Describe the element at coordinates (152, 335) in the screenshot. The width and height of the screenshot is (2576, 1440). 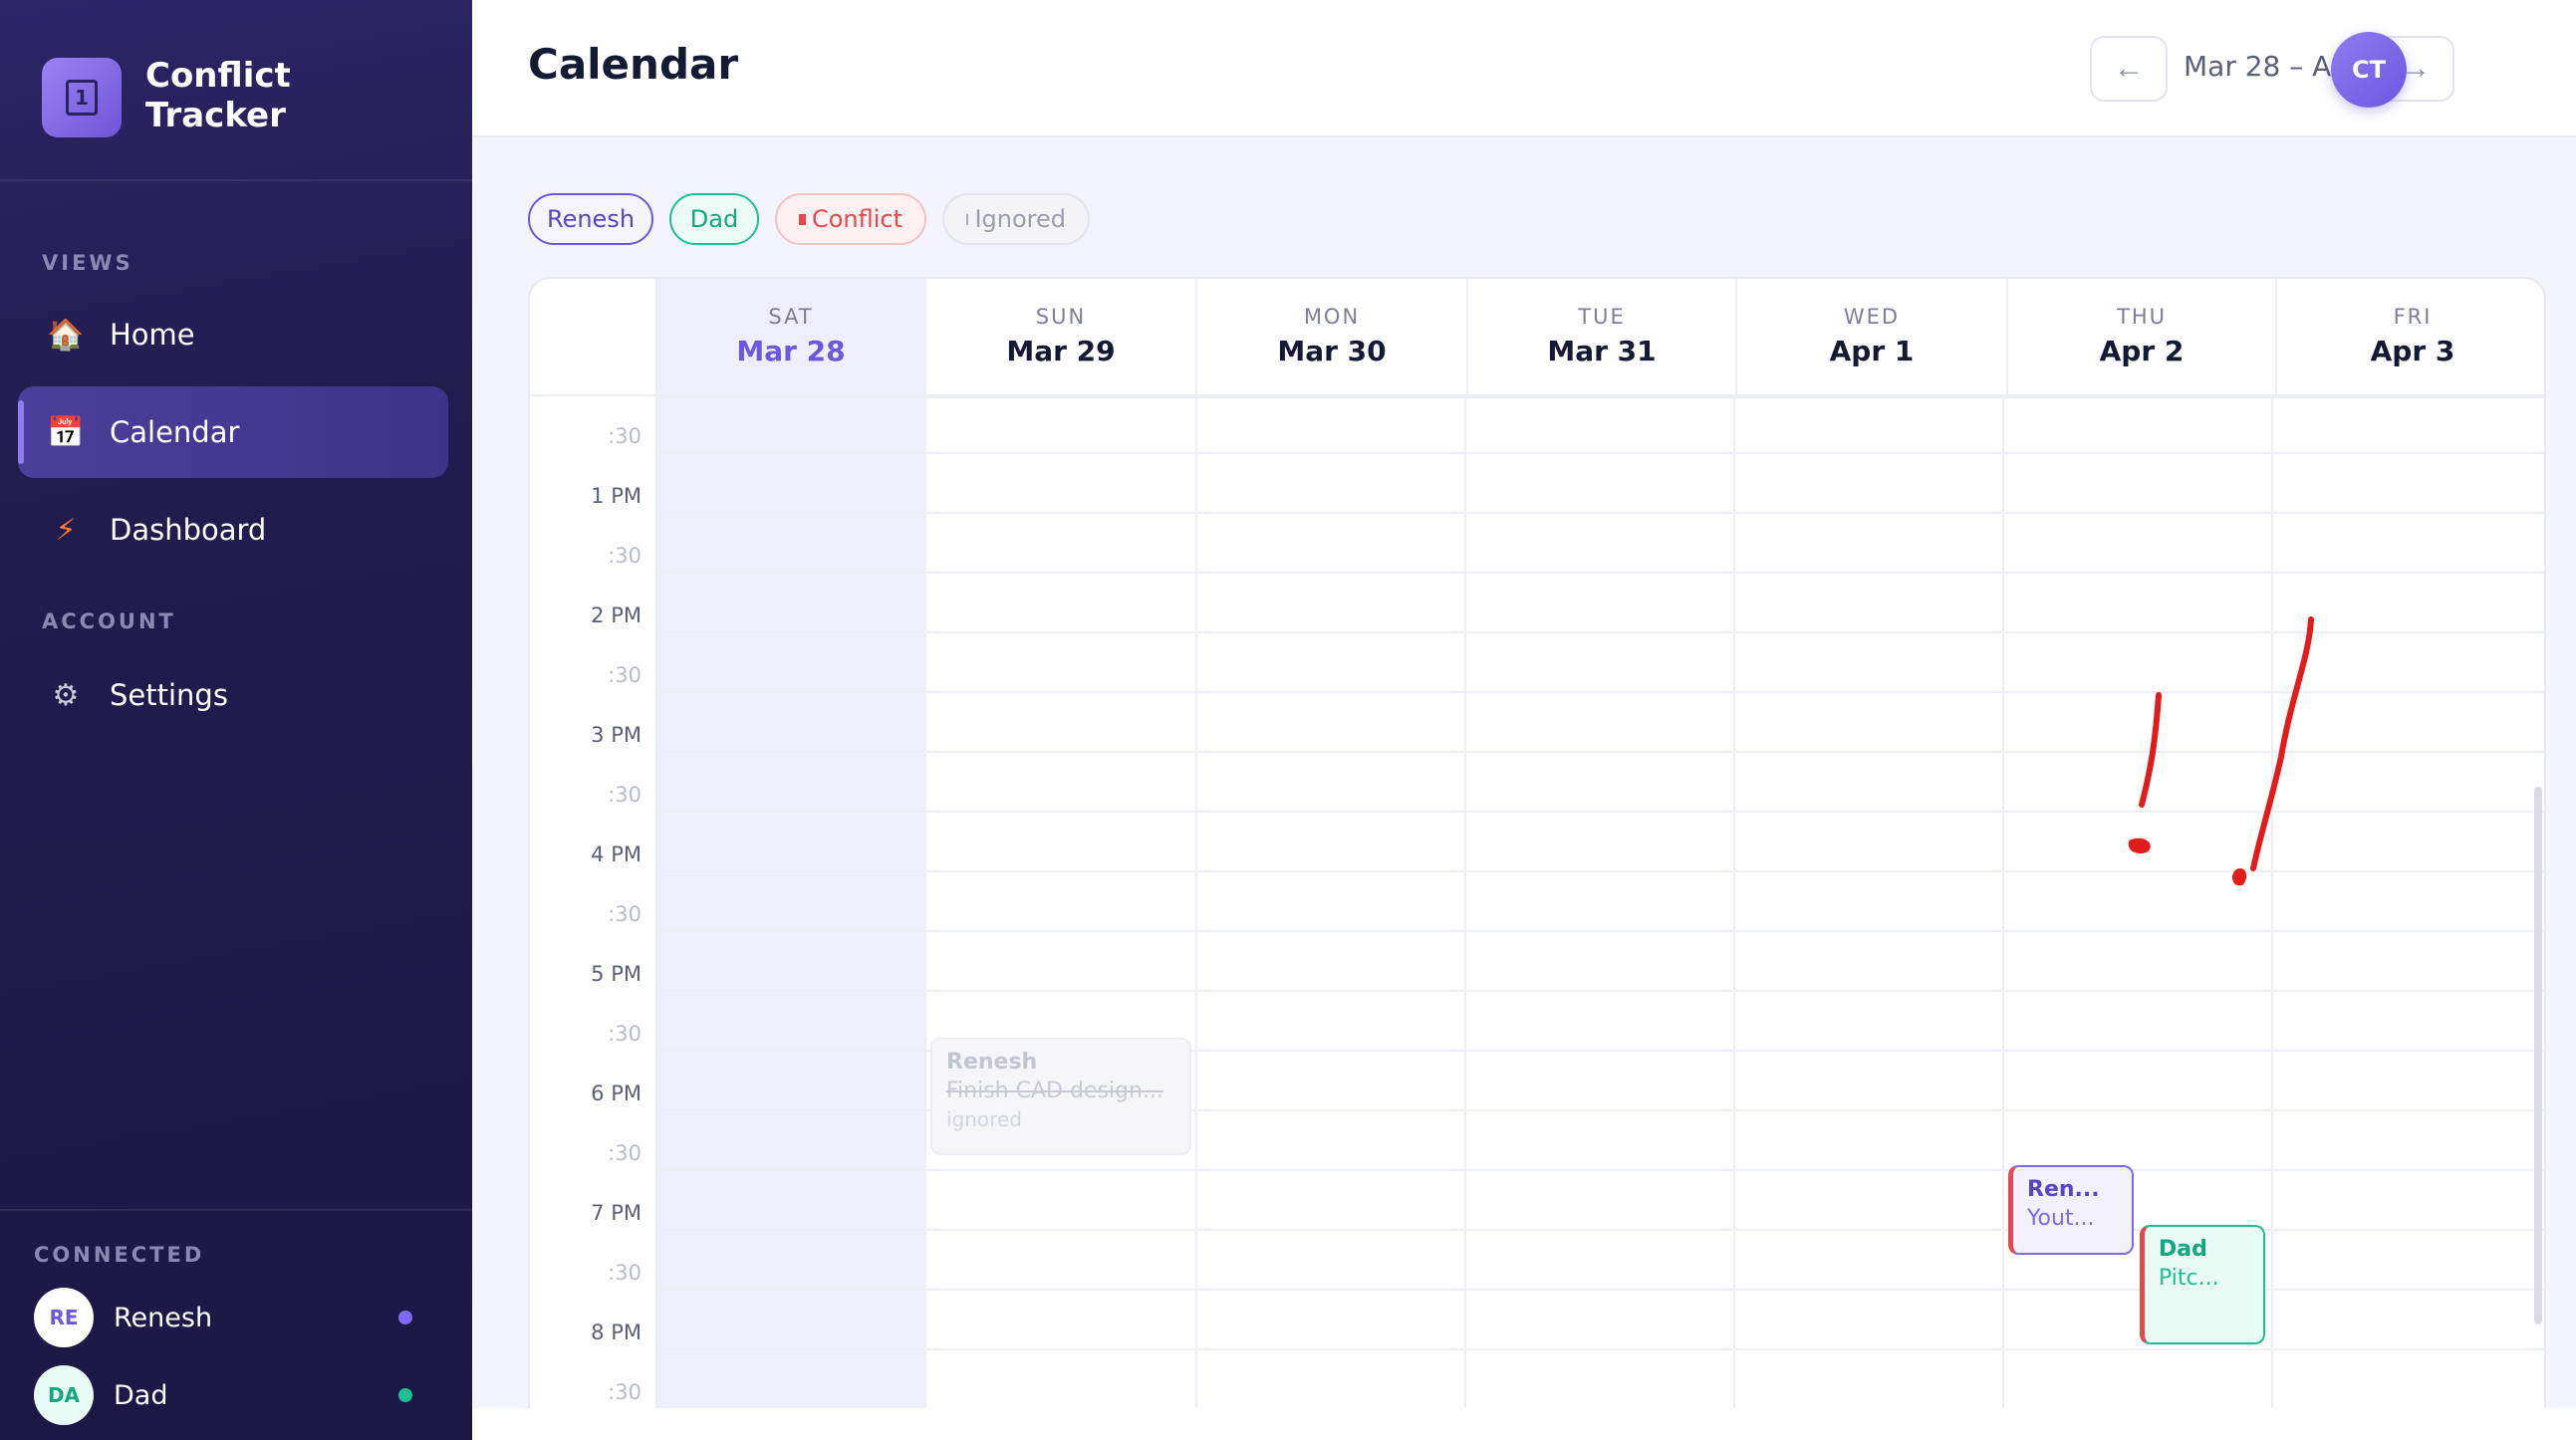
I see `sidebar-item-label: Home` at that location.